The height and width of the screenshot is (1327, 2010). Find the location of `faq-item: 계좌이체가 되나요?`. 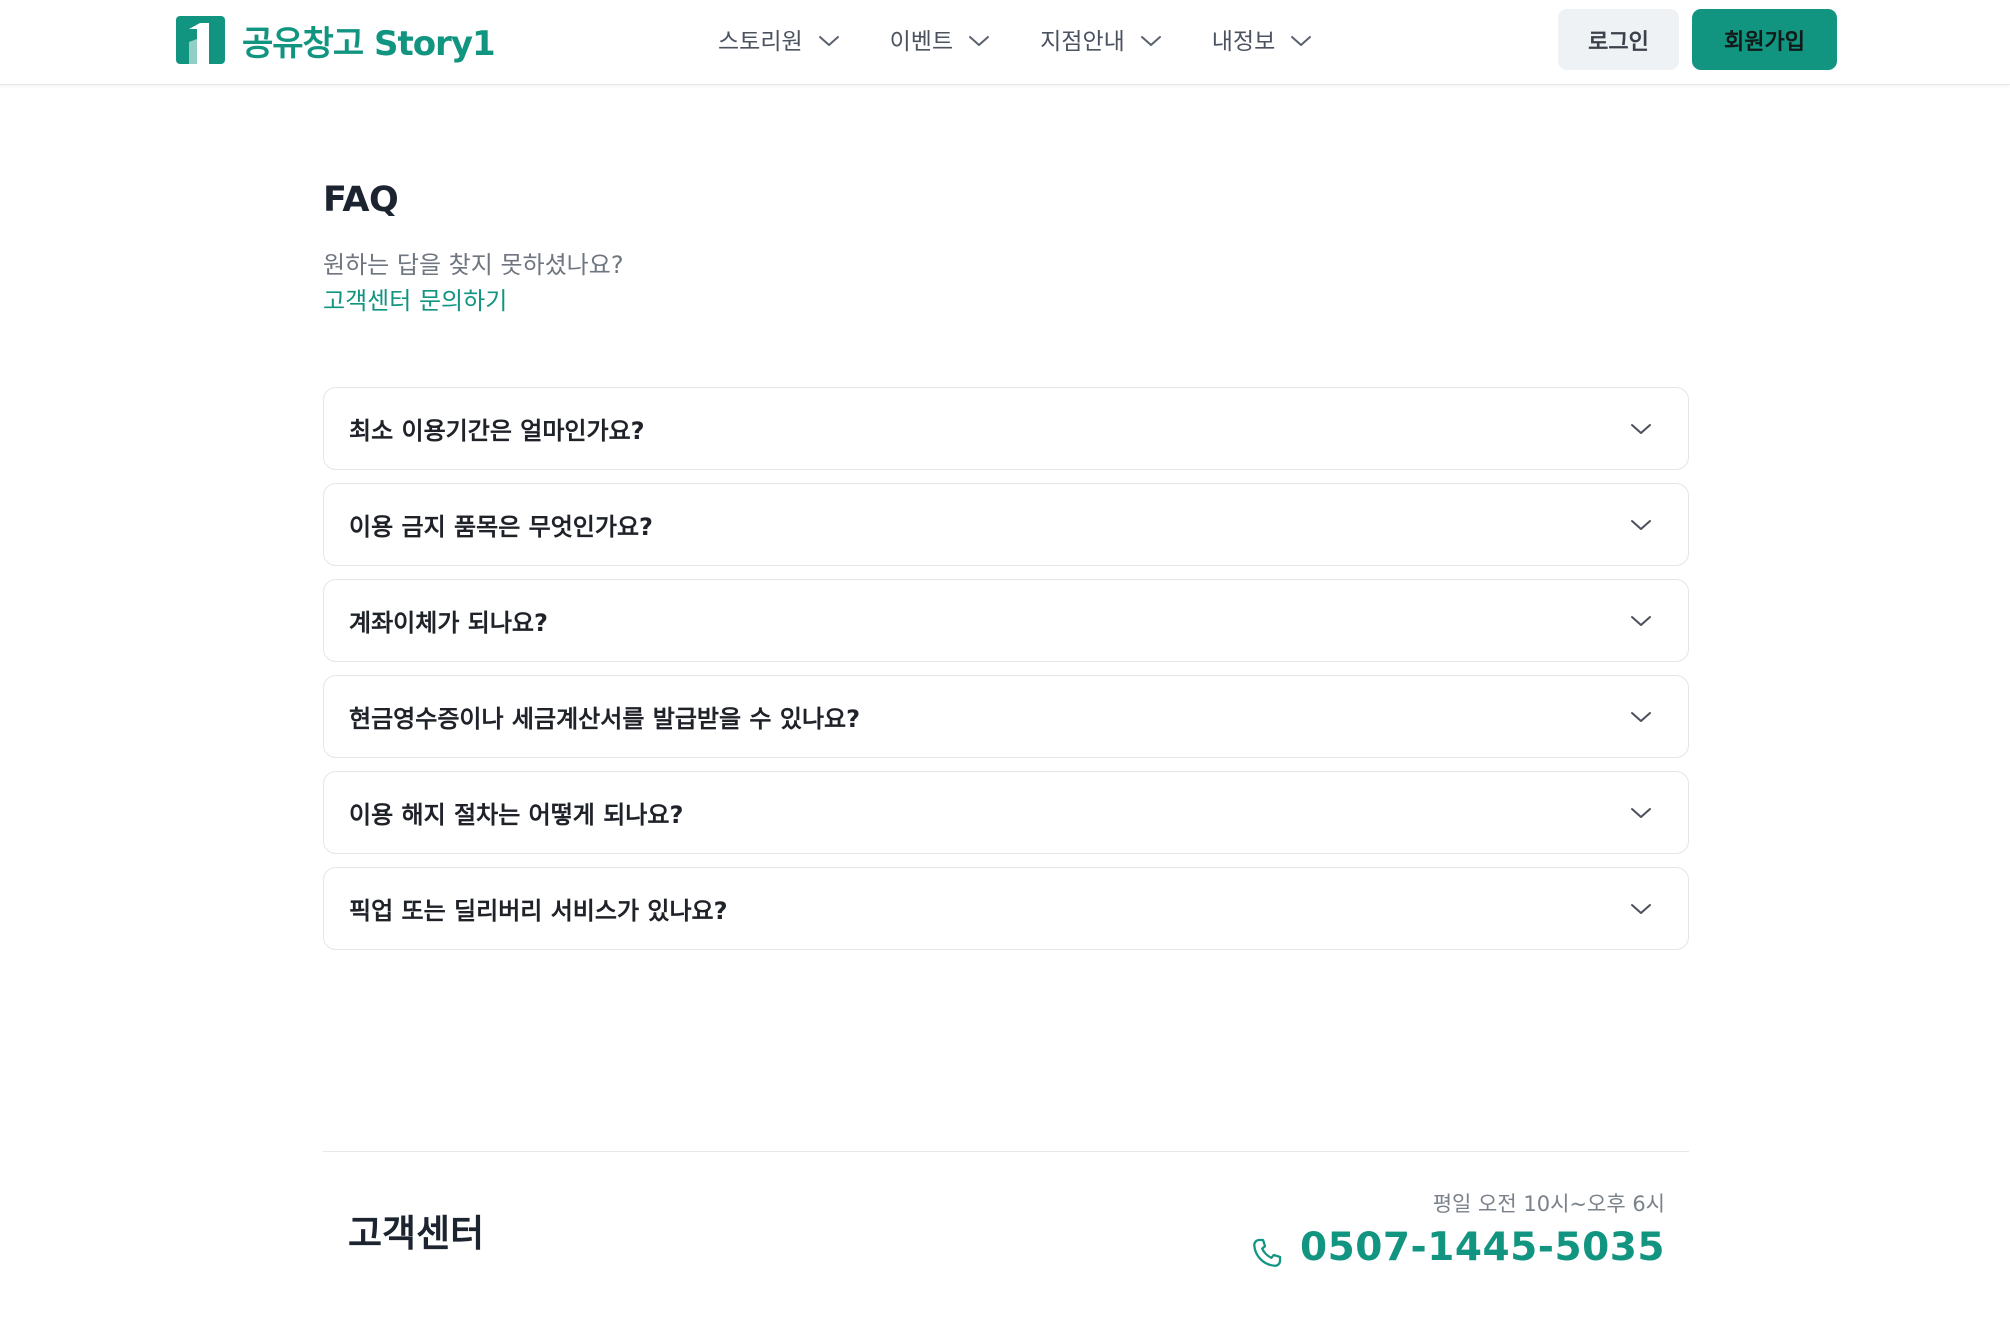

faq-item: 계좌이체가 되나요? is located at coordinates (1006, 620).